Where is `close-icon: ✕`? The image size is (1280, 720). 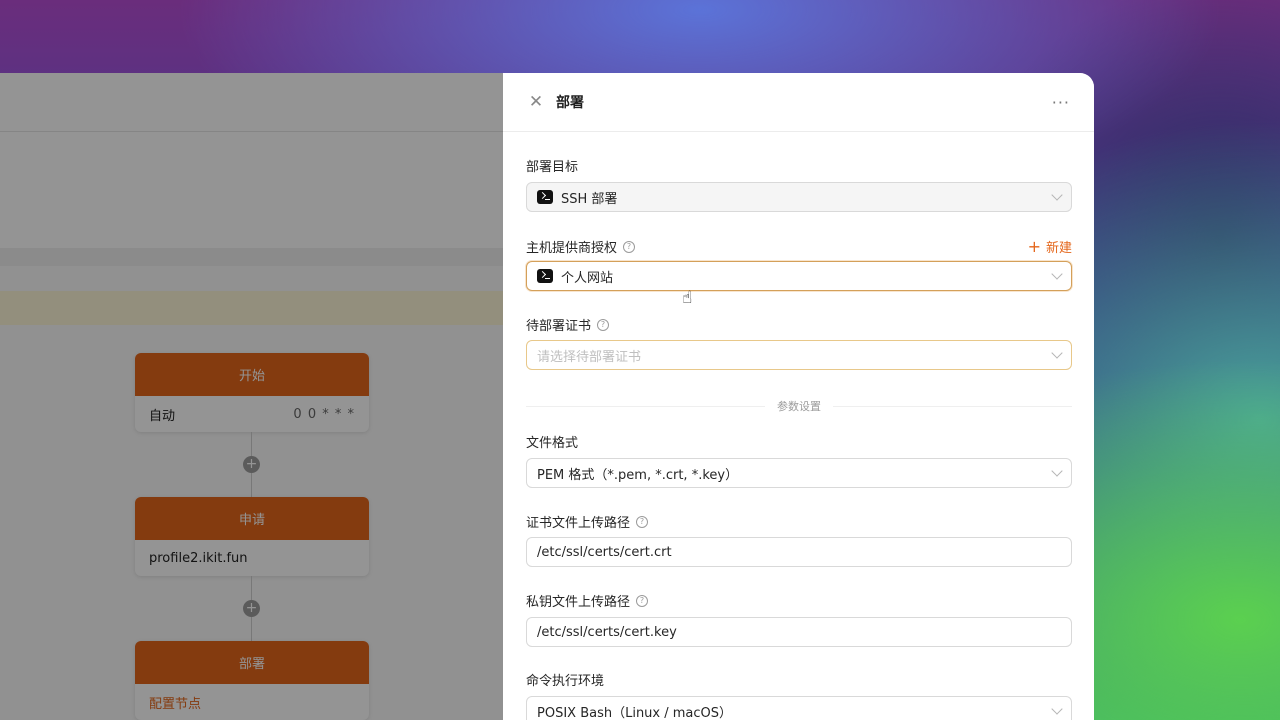
close-icon: ✕ is located at coordinates (536, 102).